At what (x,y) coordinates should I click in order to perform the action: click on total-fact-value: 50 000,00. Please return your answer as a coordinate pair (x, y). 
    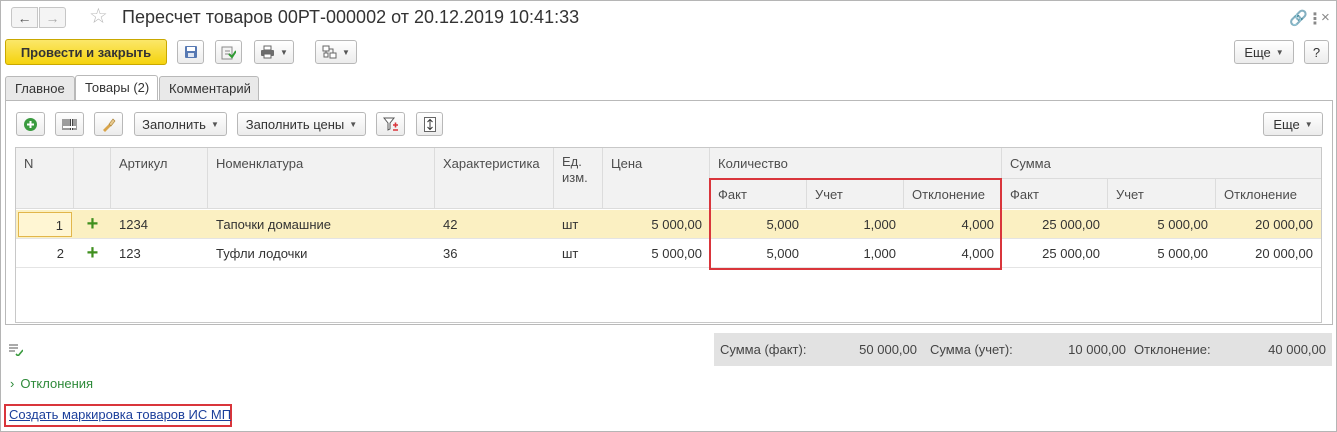
    Looking at the image, I should click on (888, 349).